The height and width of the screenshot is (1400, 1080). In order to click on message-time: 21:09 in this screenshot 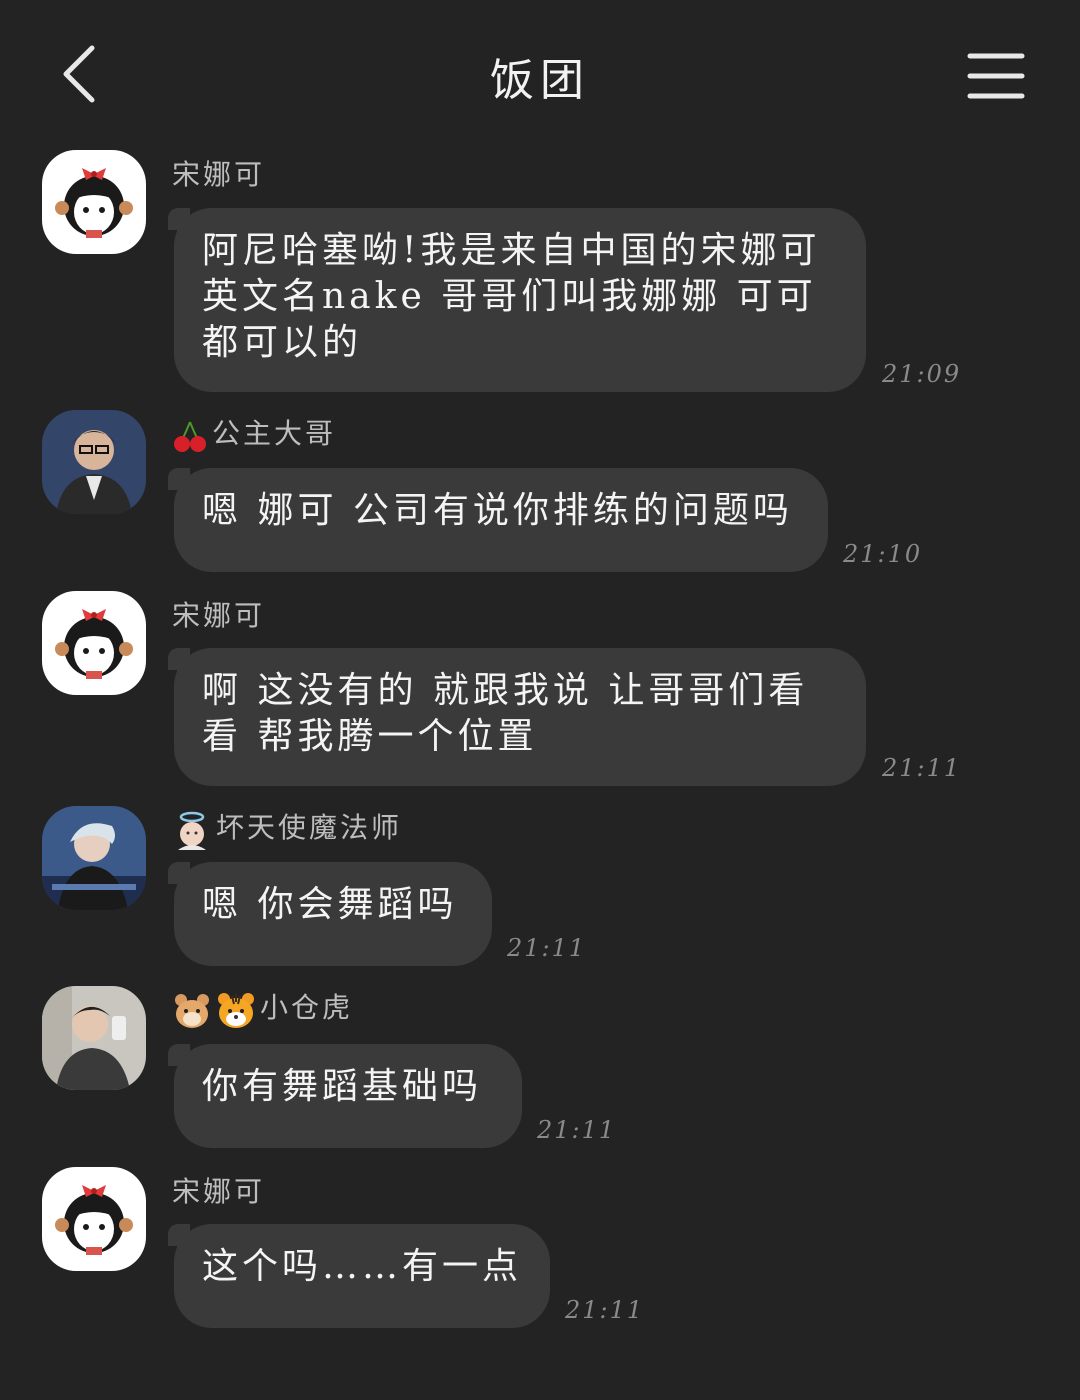, I will do `click(922, 374)`.